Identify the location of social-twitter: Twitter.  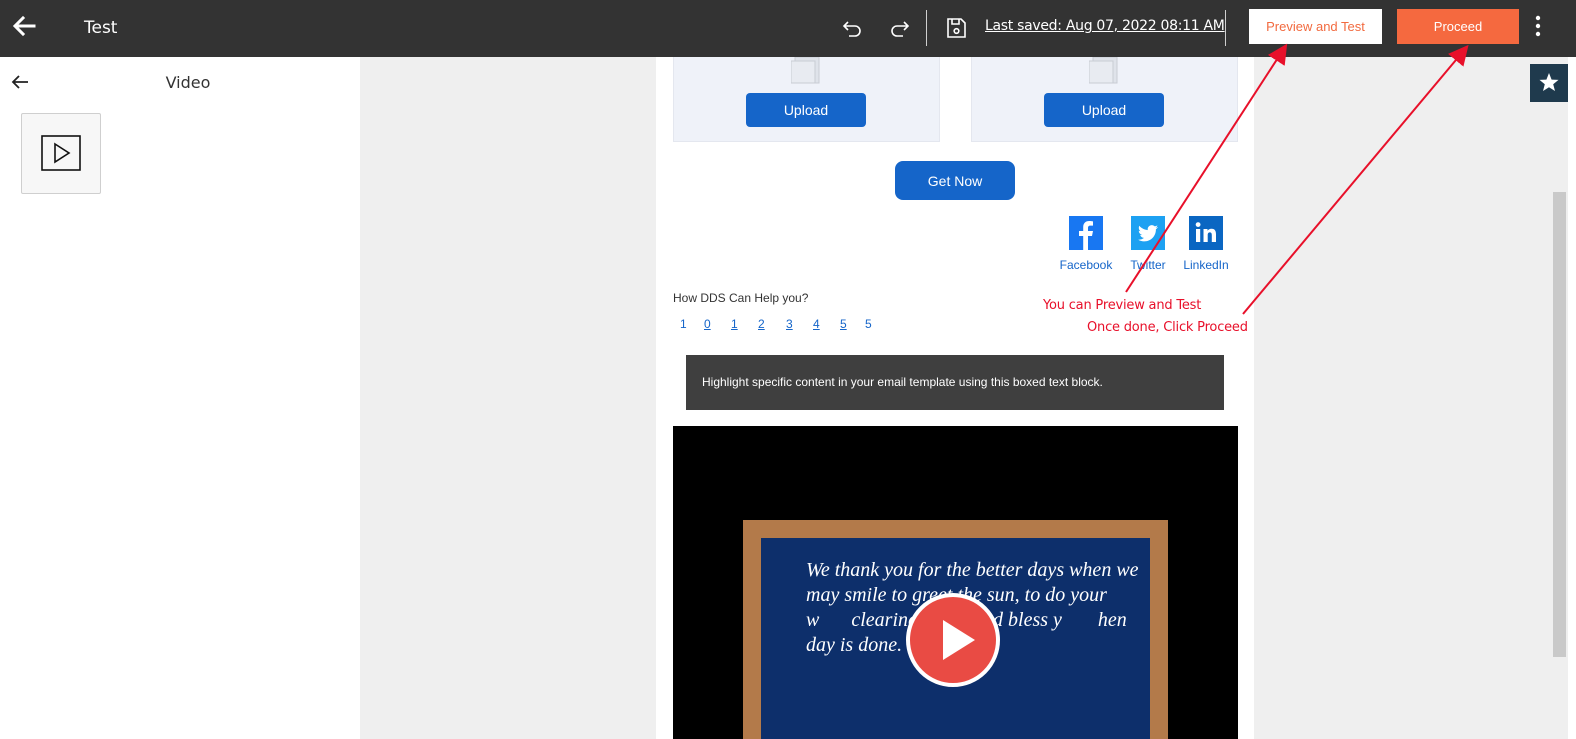
(1148, 246).